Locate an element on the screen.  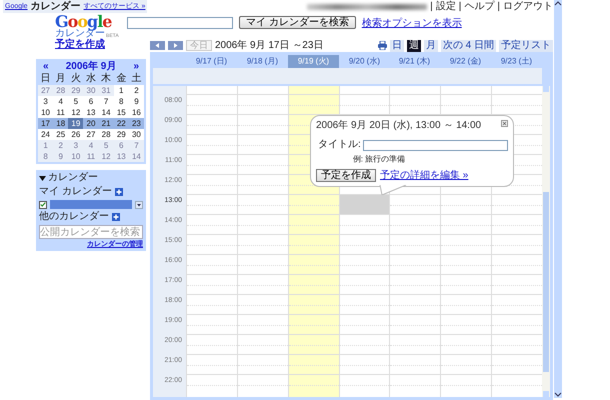
date-cell: 17 is located at coordinates (46, 123).